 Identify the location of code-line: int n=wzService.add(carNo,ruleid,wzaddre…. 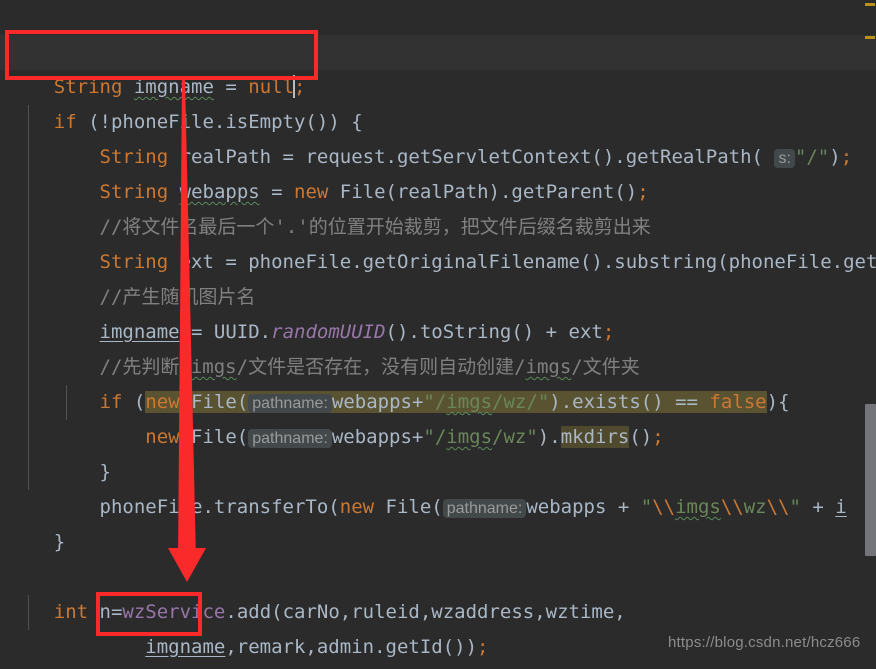
(438, 591).